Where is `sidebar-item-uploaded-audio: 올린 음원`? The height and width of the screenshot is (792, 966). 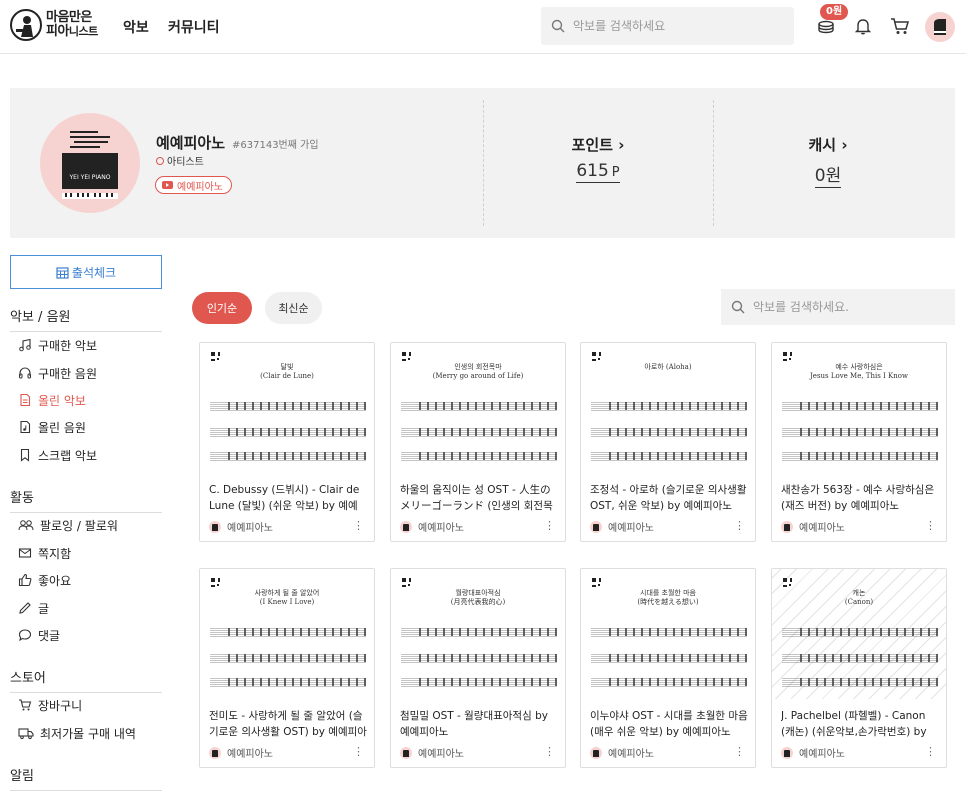 sidebar-item-uploaded-audio: 올린 음원 is located at coordinates (52, 427).